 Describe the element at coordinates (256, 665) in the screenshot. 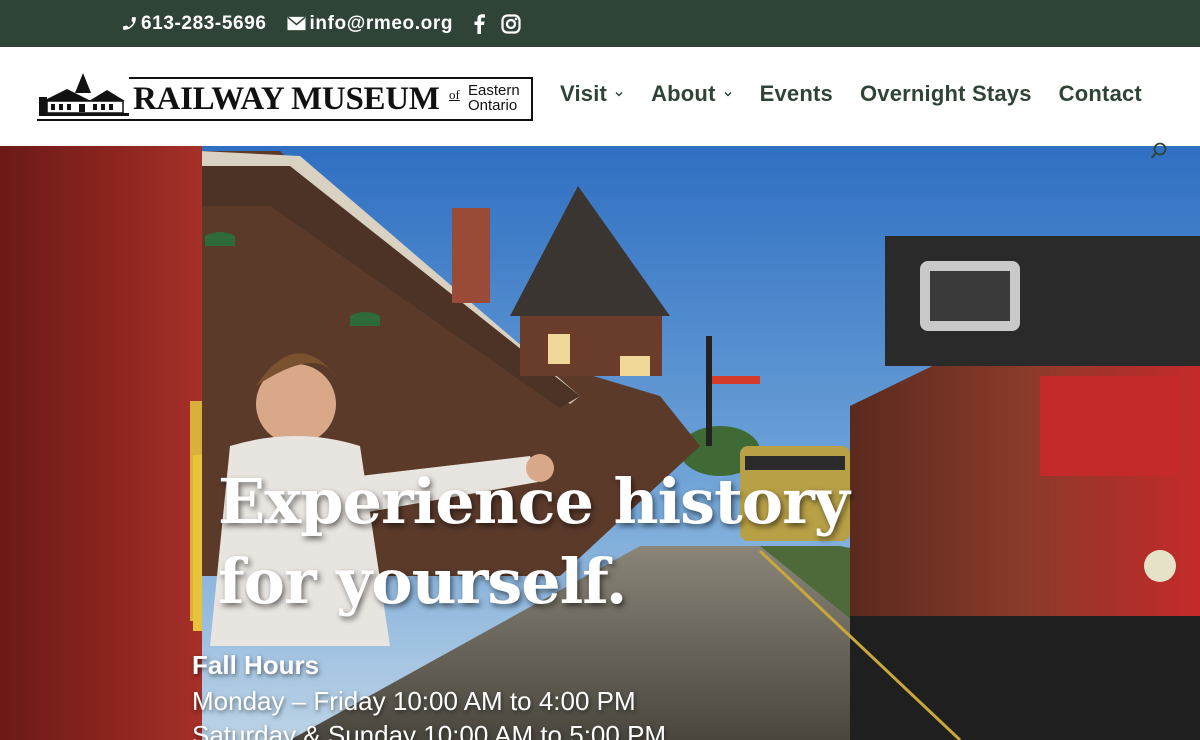

I see `hours-title: Fall Hours` at that location.